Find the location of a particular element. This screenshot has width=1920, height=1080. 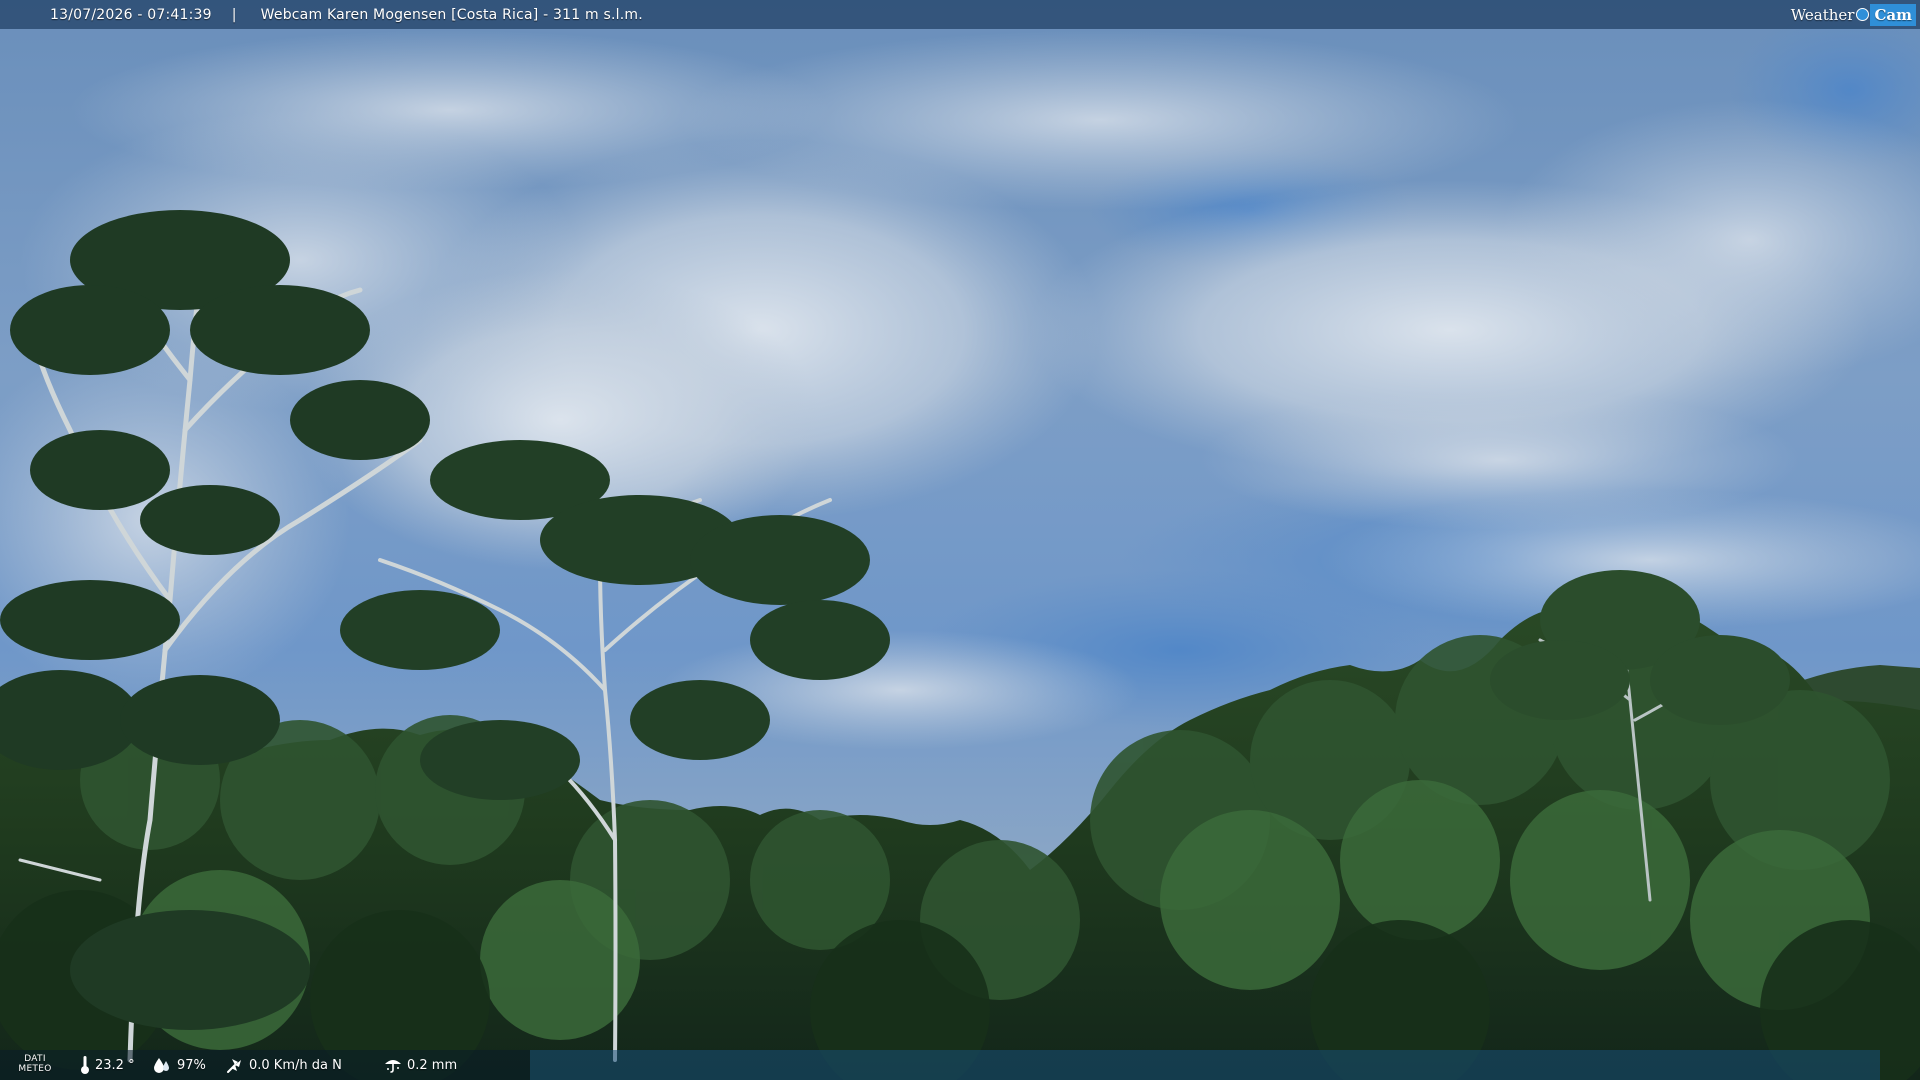

logo-dot-icon is located at coordinates (1863, 14).